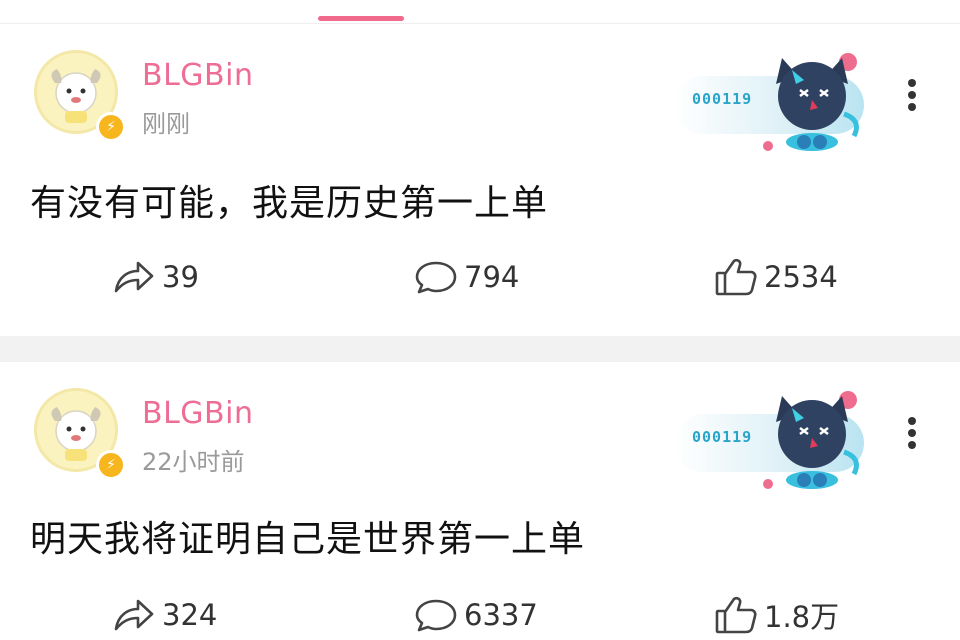 Image resolution: width=960 pixels, height=640 pixels. I want to click on post-actions: 324 6337 1.8万, so click(480, 615).